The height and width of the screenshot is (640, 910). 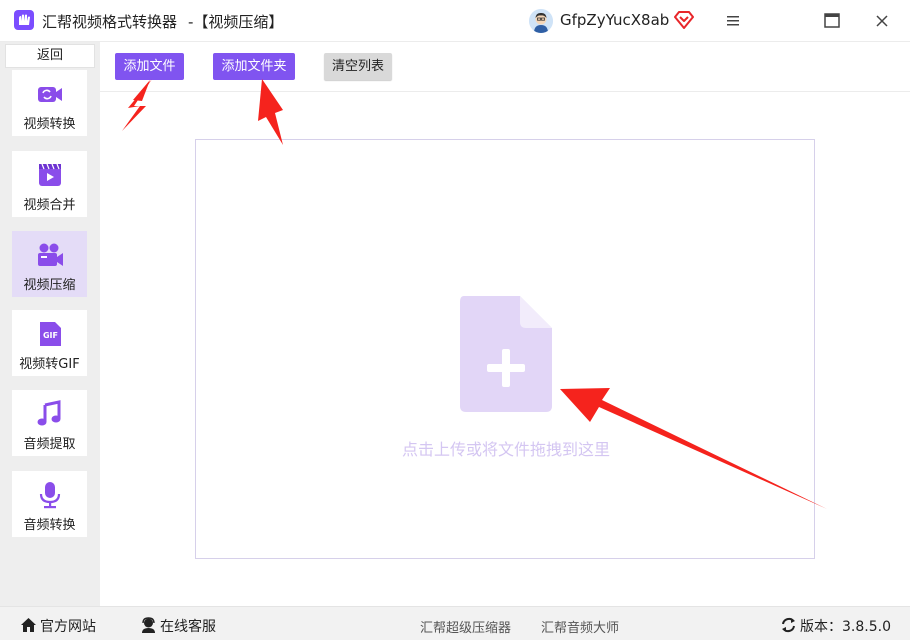 What do you see at coordinates (50, 255) in the screenshot?
I see `video-compress-icon` at bounding box center [50, 255].